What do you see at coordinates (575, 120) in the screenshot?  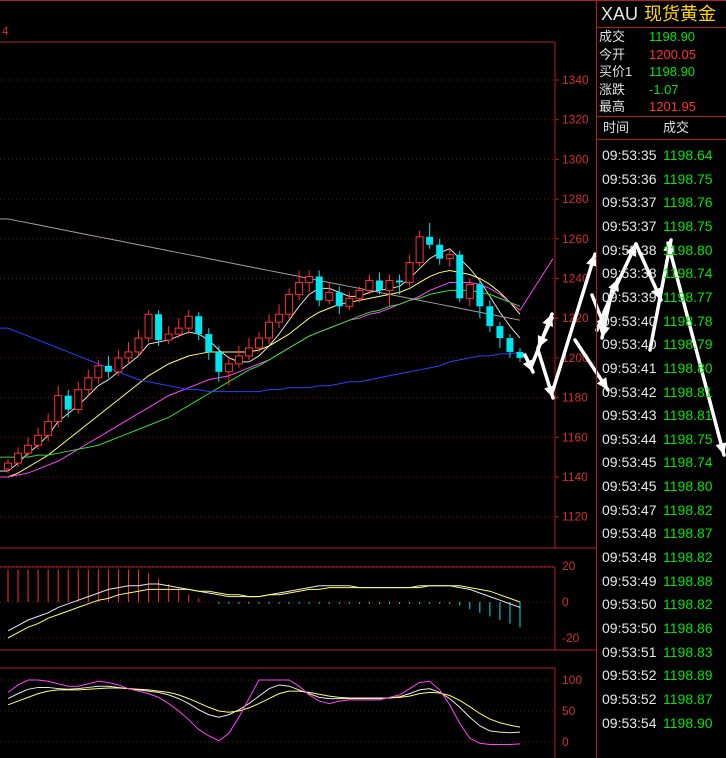 I see `axis-tick-label: 1320` at bounding box center [575, 120].